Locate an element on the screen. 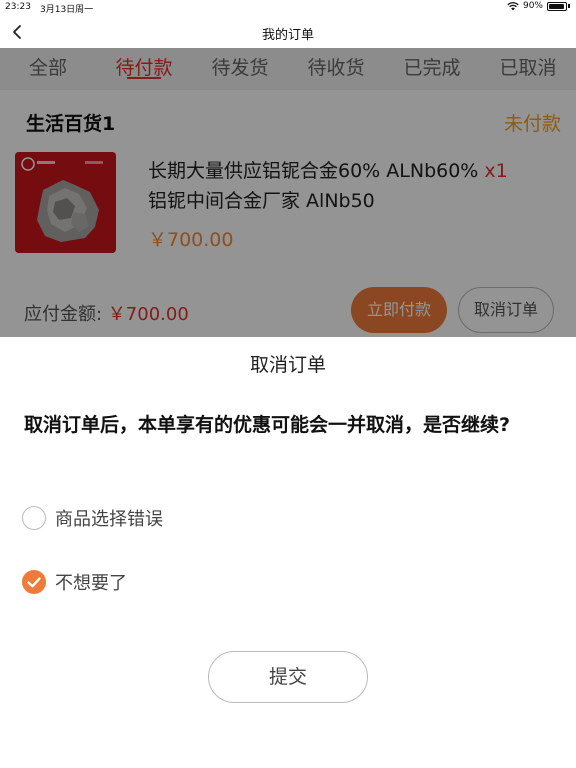 Image resolution: width=576 pixels, height=768 pixels. battery-percent: 90% is located at coordinates (532, 6).